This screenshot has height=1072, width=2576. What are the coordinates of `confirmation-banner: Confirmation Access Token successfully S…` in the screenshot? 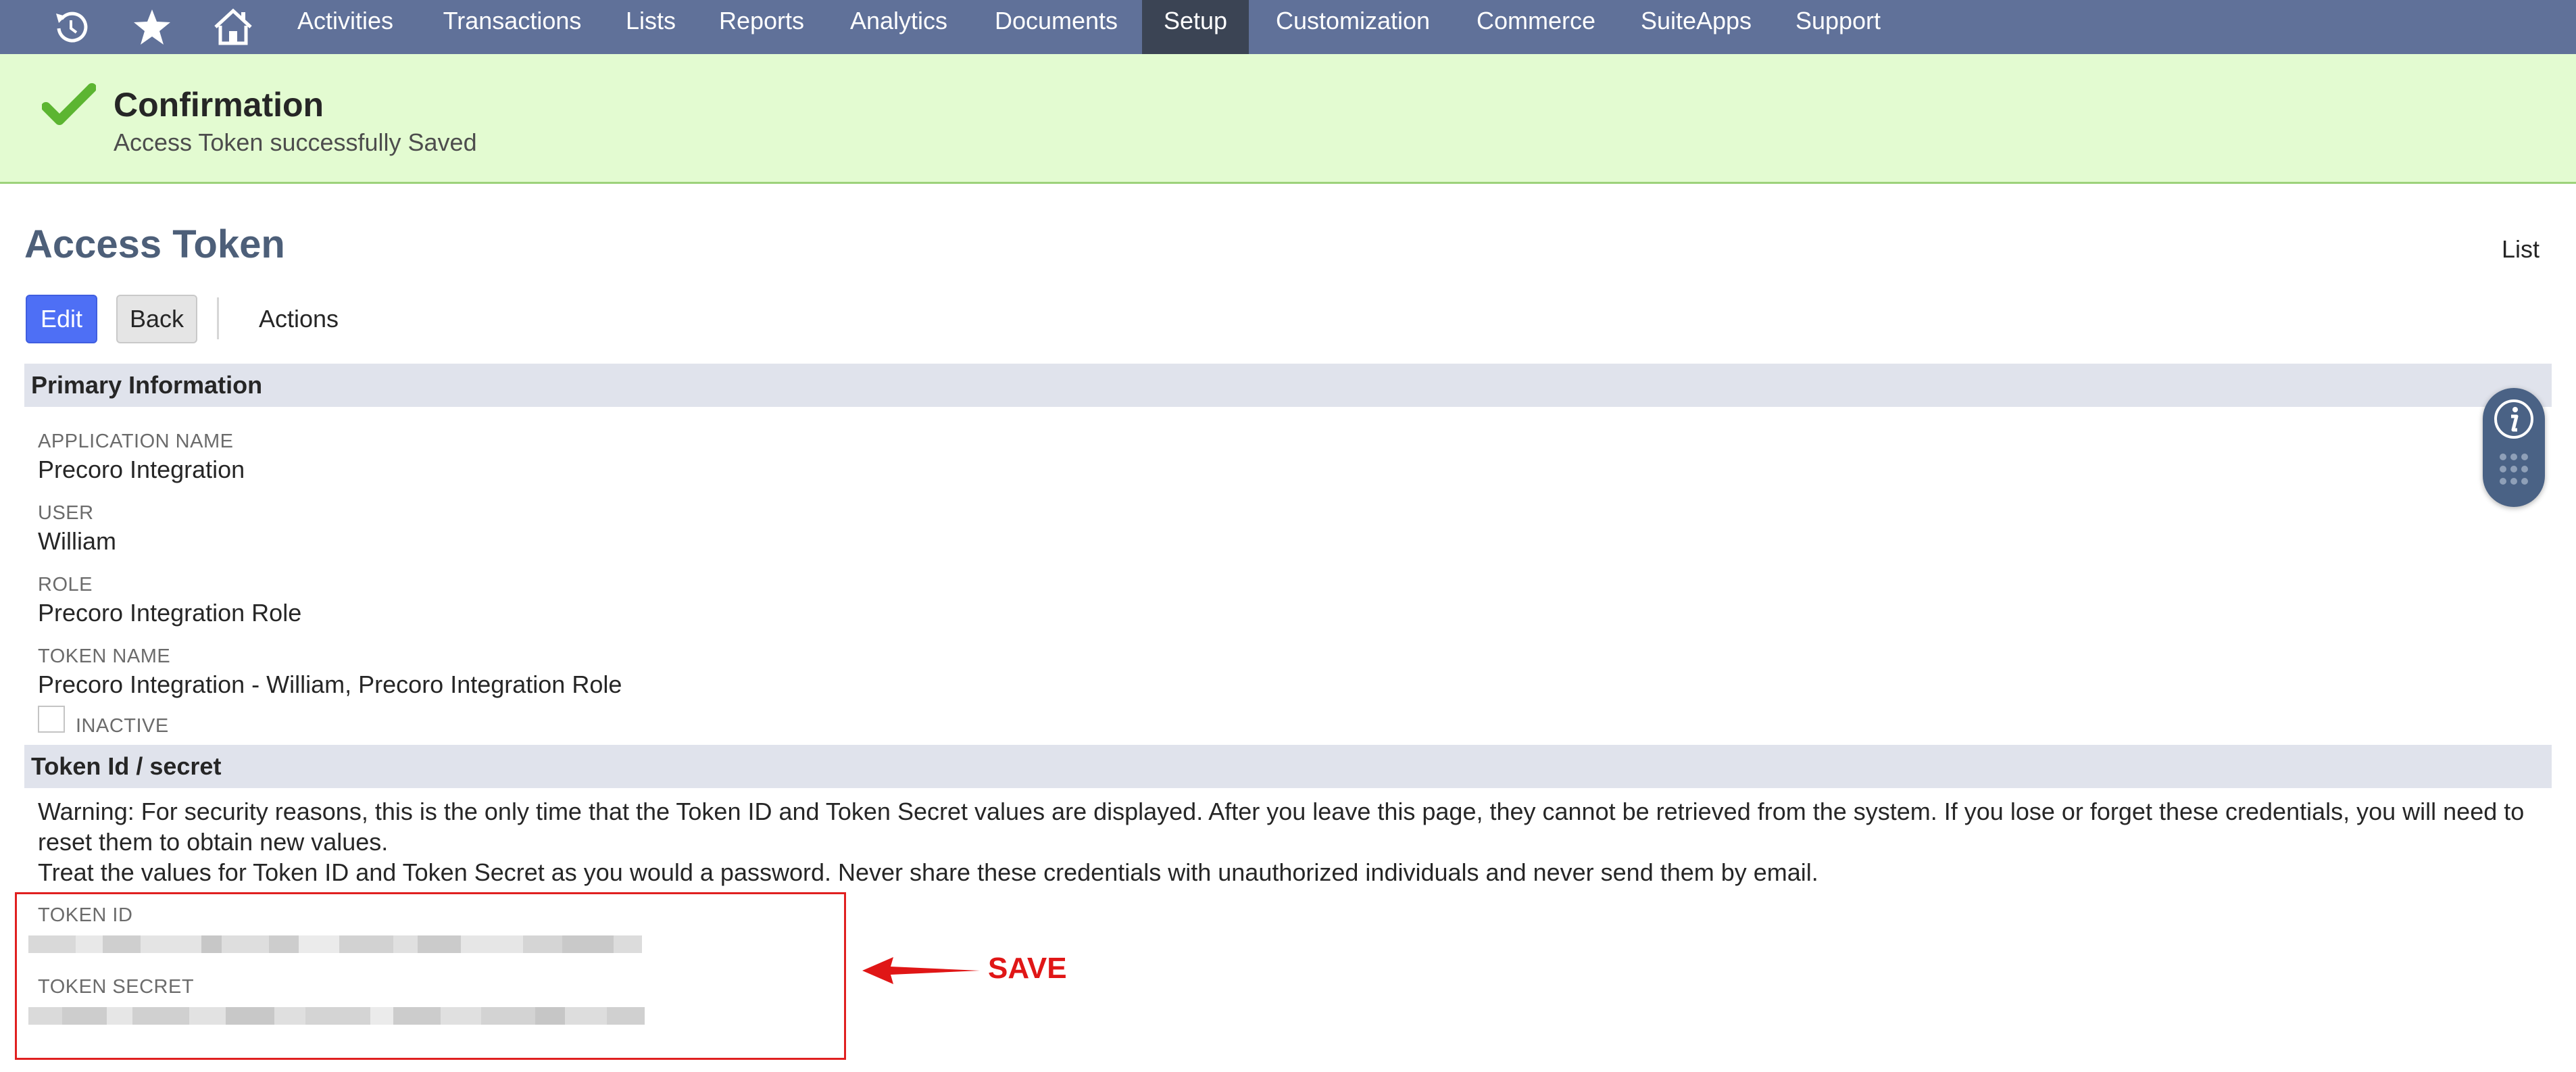 It's located at (1288, 119).